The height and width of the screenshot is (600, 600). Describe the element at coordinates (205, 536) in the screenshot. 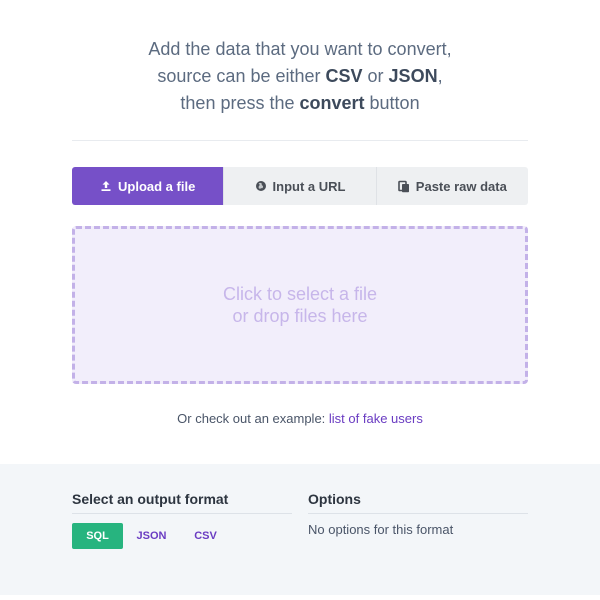

I see `format-csv-button: CSV` at that location.